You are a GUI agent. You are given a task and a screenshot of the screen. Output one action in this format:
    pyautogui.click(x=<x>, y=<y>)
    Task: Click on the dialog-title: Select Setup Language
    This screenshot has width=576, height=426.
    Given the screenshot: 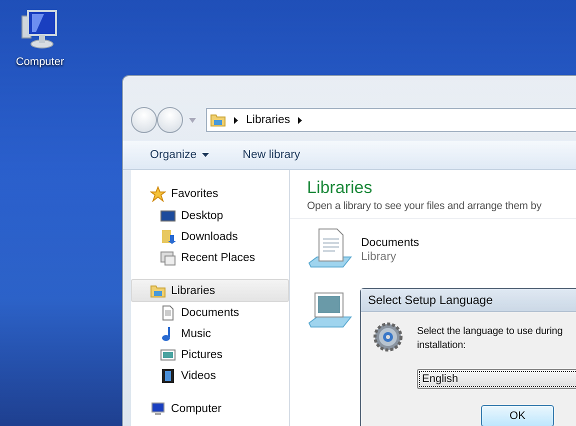 What is the action you would take?
    pyautogui.click(x=468, y=300)
    